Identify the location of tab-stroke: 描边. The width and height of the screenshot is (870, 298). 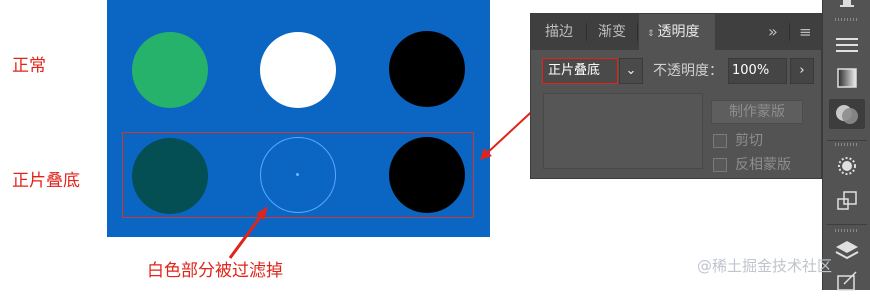
(559, 32).